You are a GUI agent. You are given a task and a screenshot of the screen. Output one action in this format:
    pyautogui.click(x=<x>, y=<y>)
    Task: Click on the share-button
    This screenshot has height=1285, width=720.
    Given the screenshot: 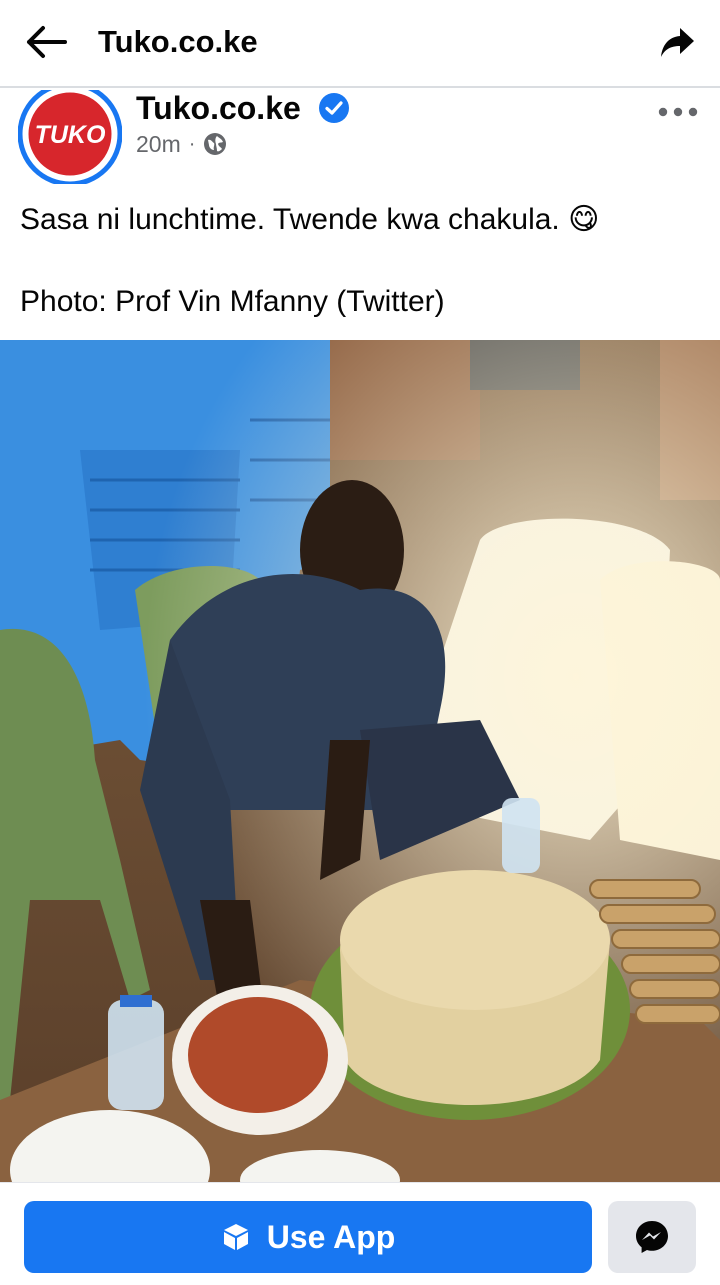 What is the action you would take?
    pyautogui.click(x=678, y=42)
    